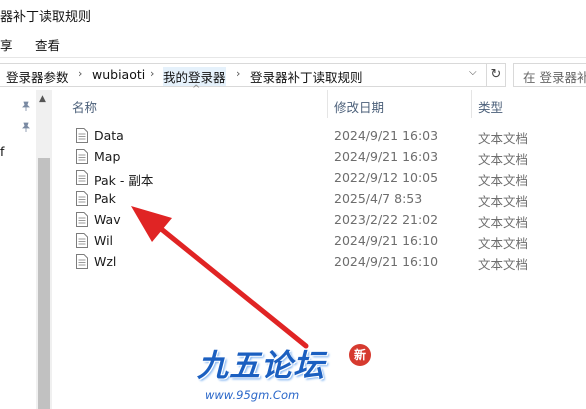 The width and height of the screenshot is (586, 409). What do you see at coordinates (359, 106) in the screenshot?
I see `column-date: 修改日期` at bounding box center [359, 106].